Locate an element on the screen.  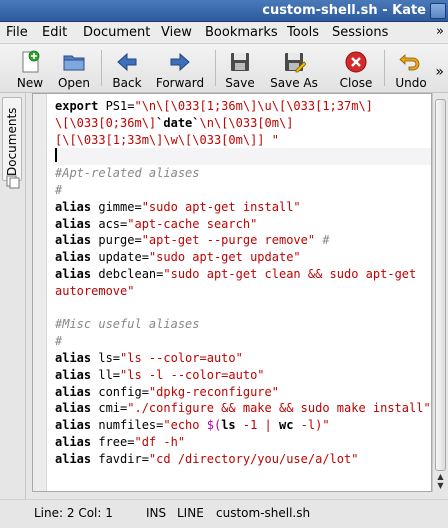
text-cursor is located at coordinates (56, 155).